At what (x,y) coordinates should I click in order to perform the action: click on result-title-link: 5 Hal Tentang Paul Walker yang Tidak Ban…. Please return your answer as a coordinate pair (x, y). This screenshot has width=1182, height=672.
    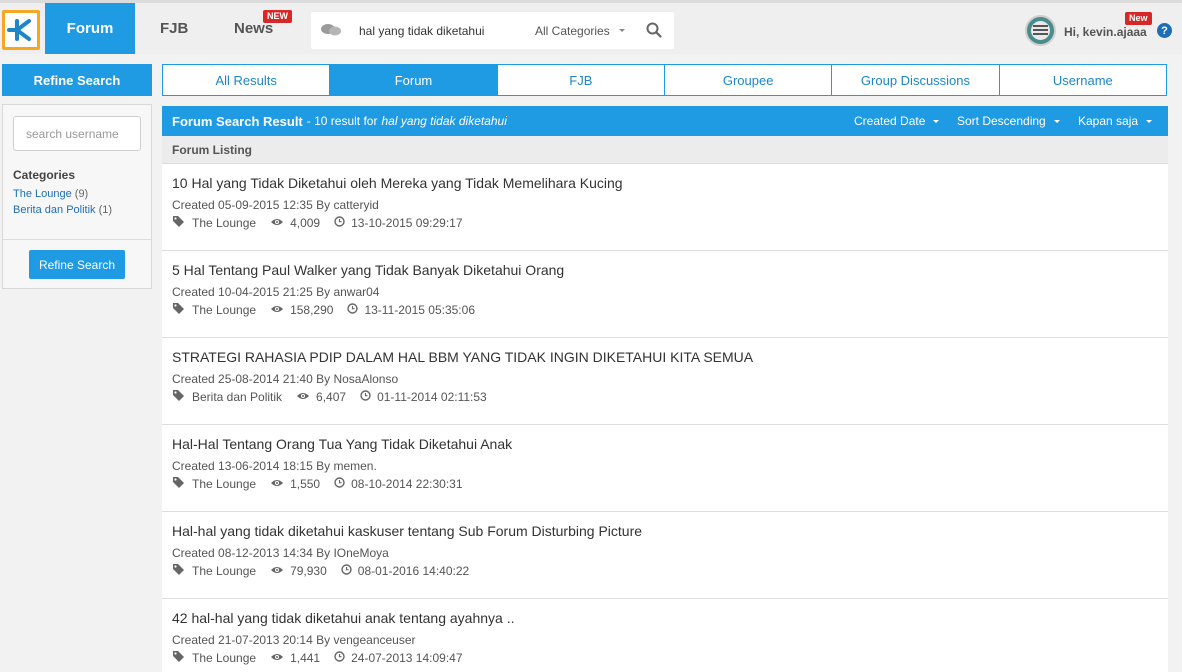
    Looking at the image, I should click on (368, 270).